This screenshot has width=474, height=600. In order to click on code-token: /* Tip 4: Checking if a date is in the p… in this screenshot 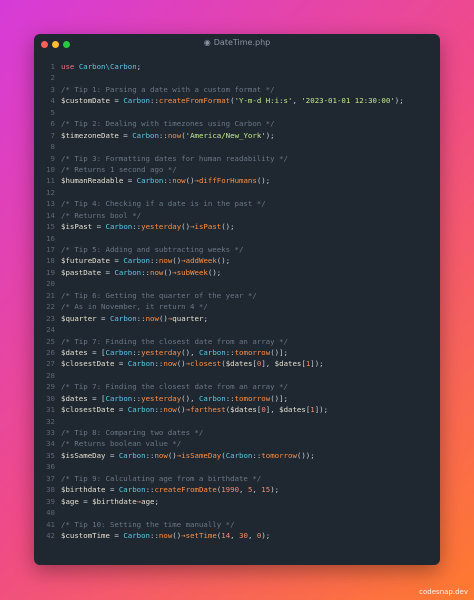, I will do `click(163, 204)`.